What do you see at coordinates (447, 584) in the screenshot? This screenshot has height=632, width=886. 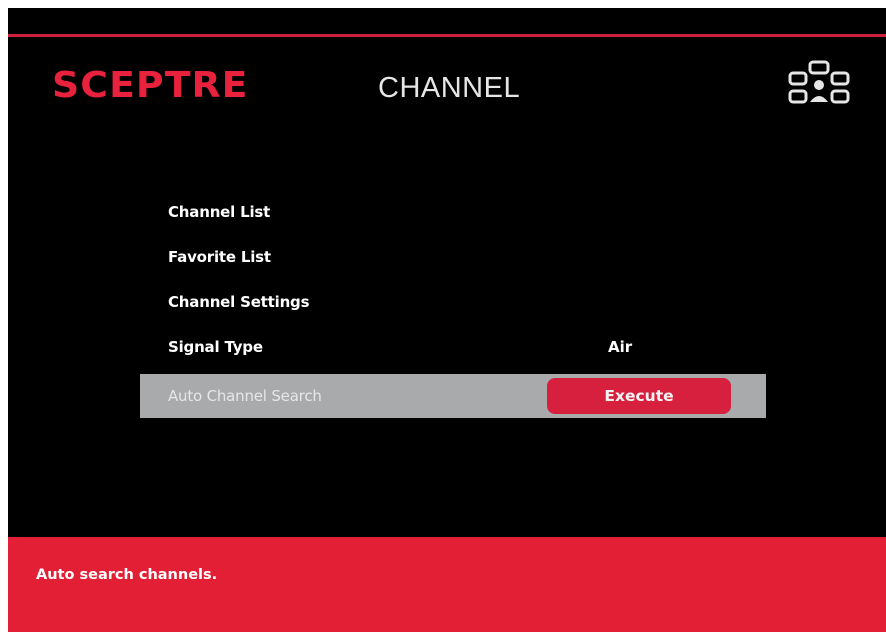 I see `help-bar: Auto search channels.` at bounding box center [447, 584].